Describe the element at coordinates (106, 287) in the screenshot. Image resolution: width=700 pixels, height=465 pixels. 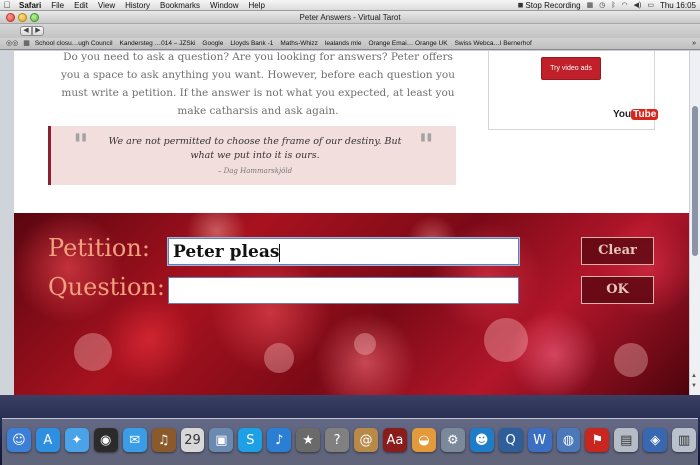
I see `question-label: Question:` at that location.